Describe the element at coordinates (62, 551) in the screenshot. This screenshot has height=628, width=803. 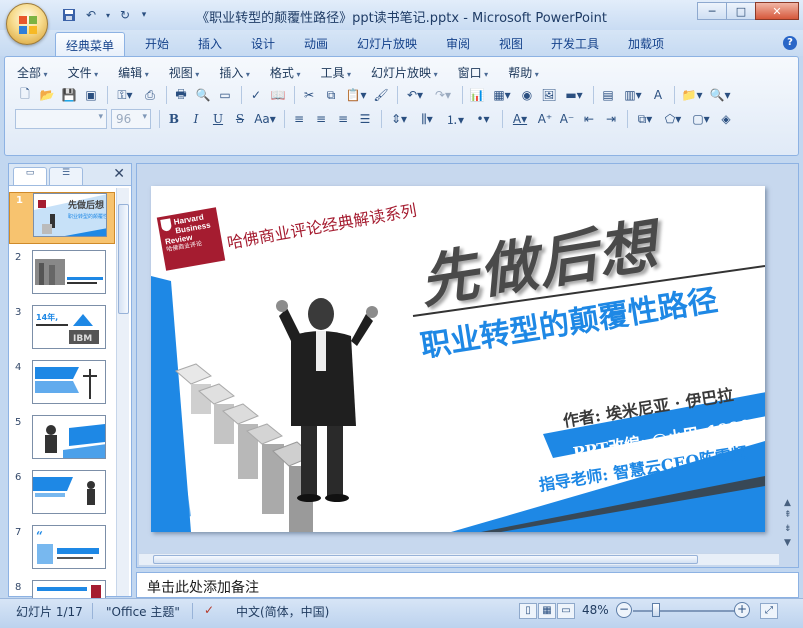
I see `slide-thumbnail: 7 “` at that location.